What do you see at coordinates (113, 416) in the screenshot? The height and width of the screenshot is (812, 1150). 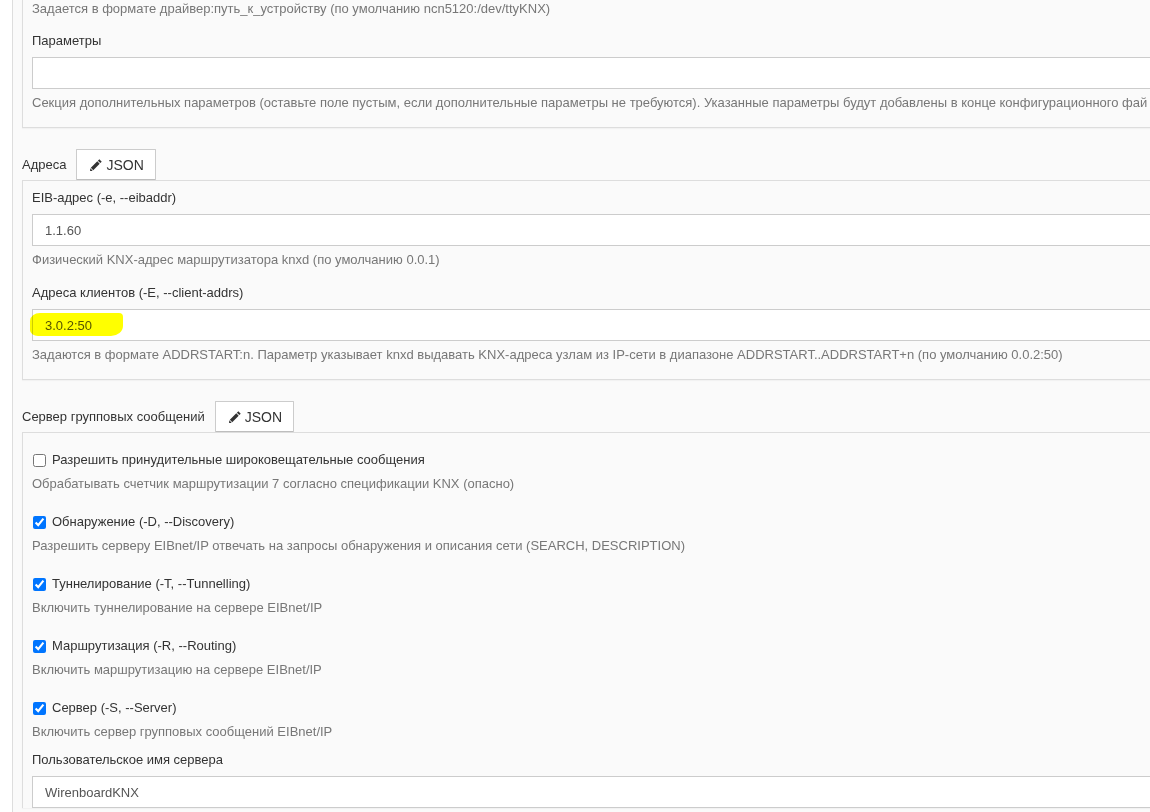 I see `section-title: Сервер групповых сообщений` at bounding box center [113, 416].